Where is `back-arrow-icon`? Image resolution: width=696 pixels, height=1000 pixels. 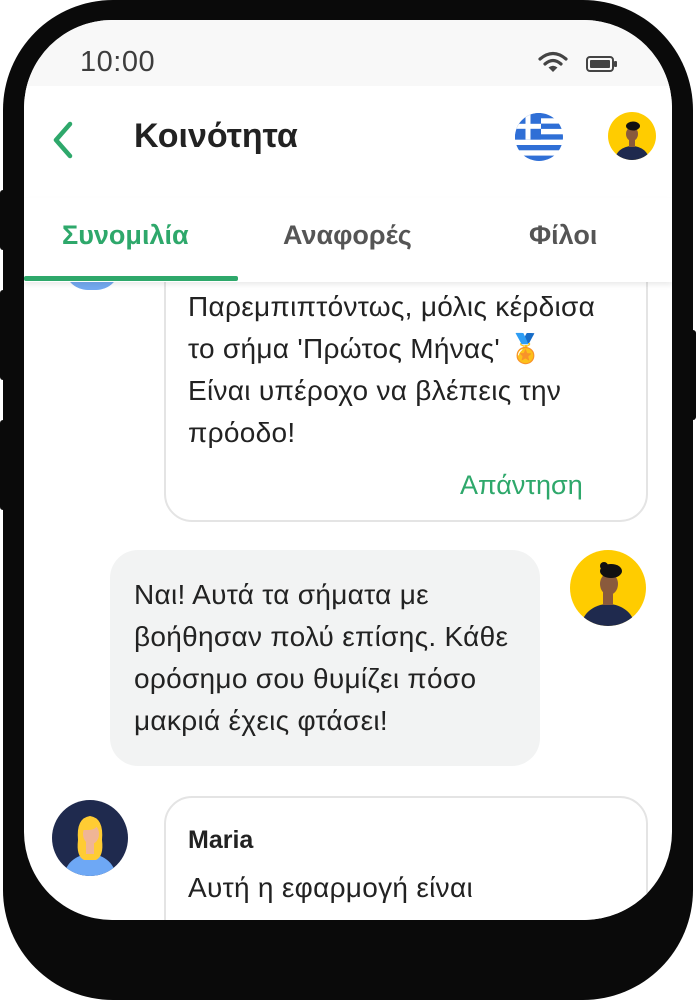
back-arrow-icon is located at coordinates (63, 142).